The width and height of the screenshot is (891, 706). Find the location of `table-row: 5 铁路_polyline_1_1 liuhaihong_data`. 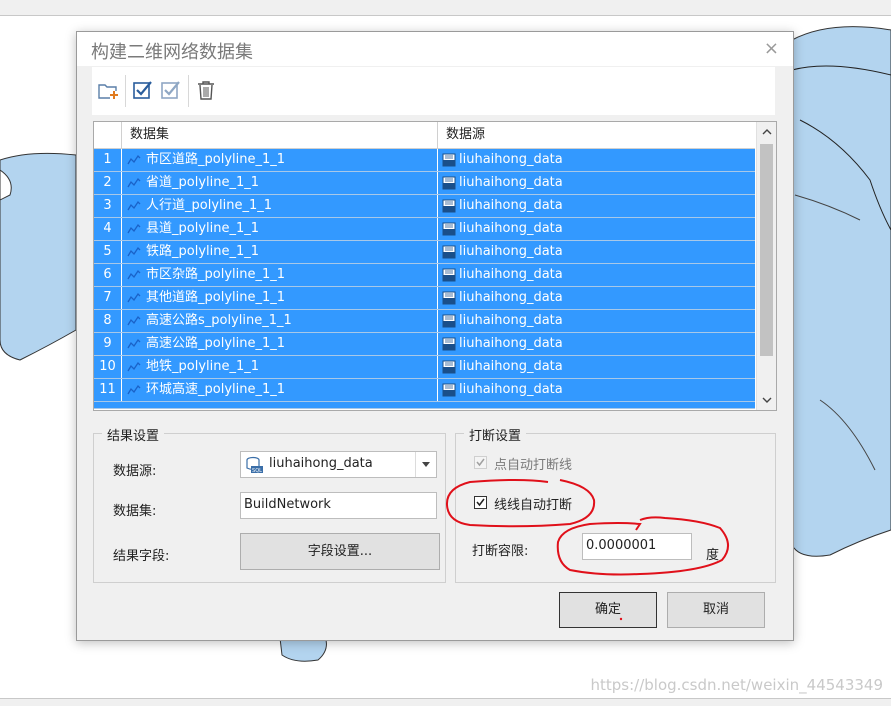

table-row: 5 铁路_polyline_1_1 liuhaihong_data is located at coordinates (424, 252).